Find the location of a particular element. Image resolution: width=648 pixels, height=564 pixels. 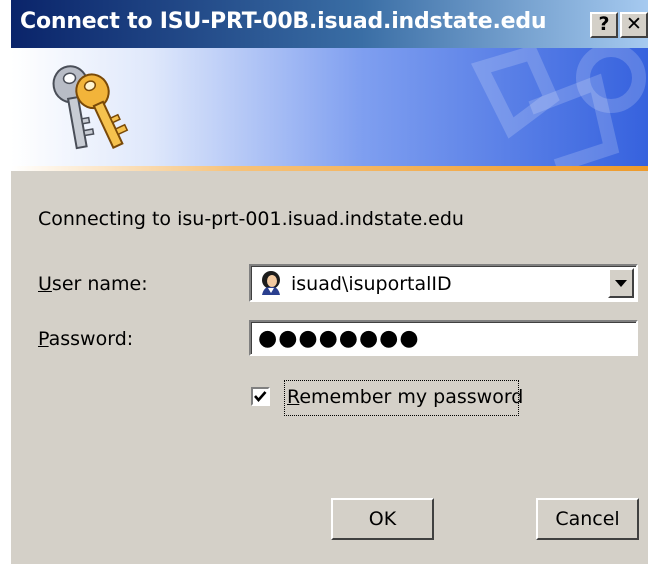

checkmark-icon is located at coordinates (260, 396).